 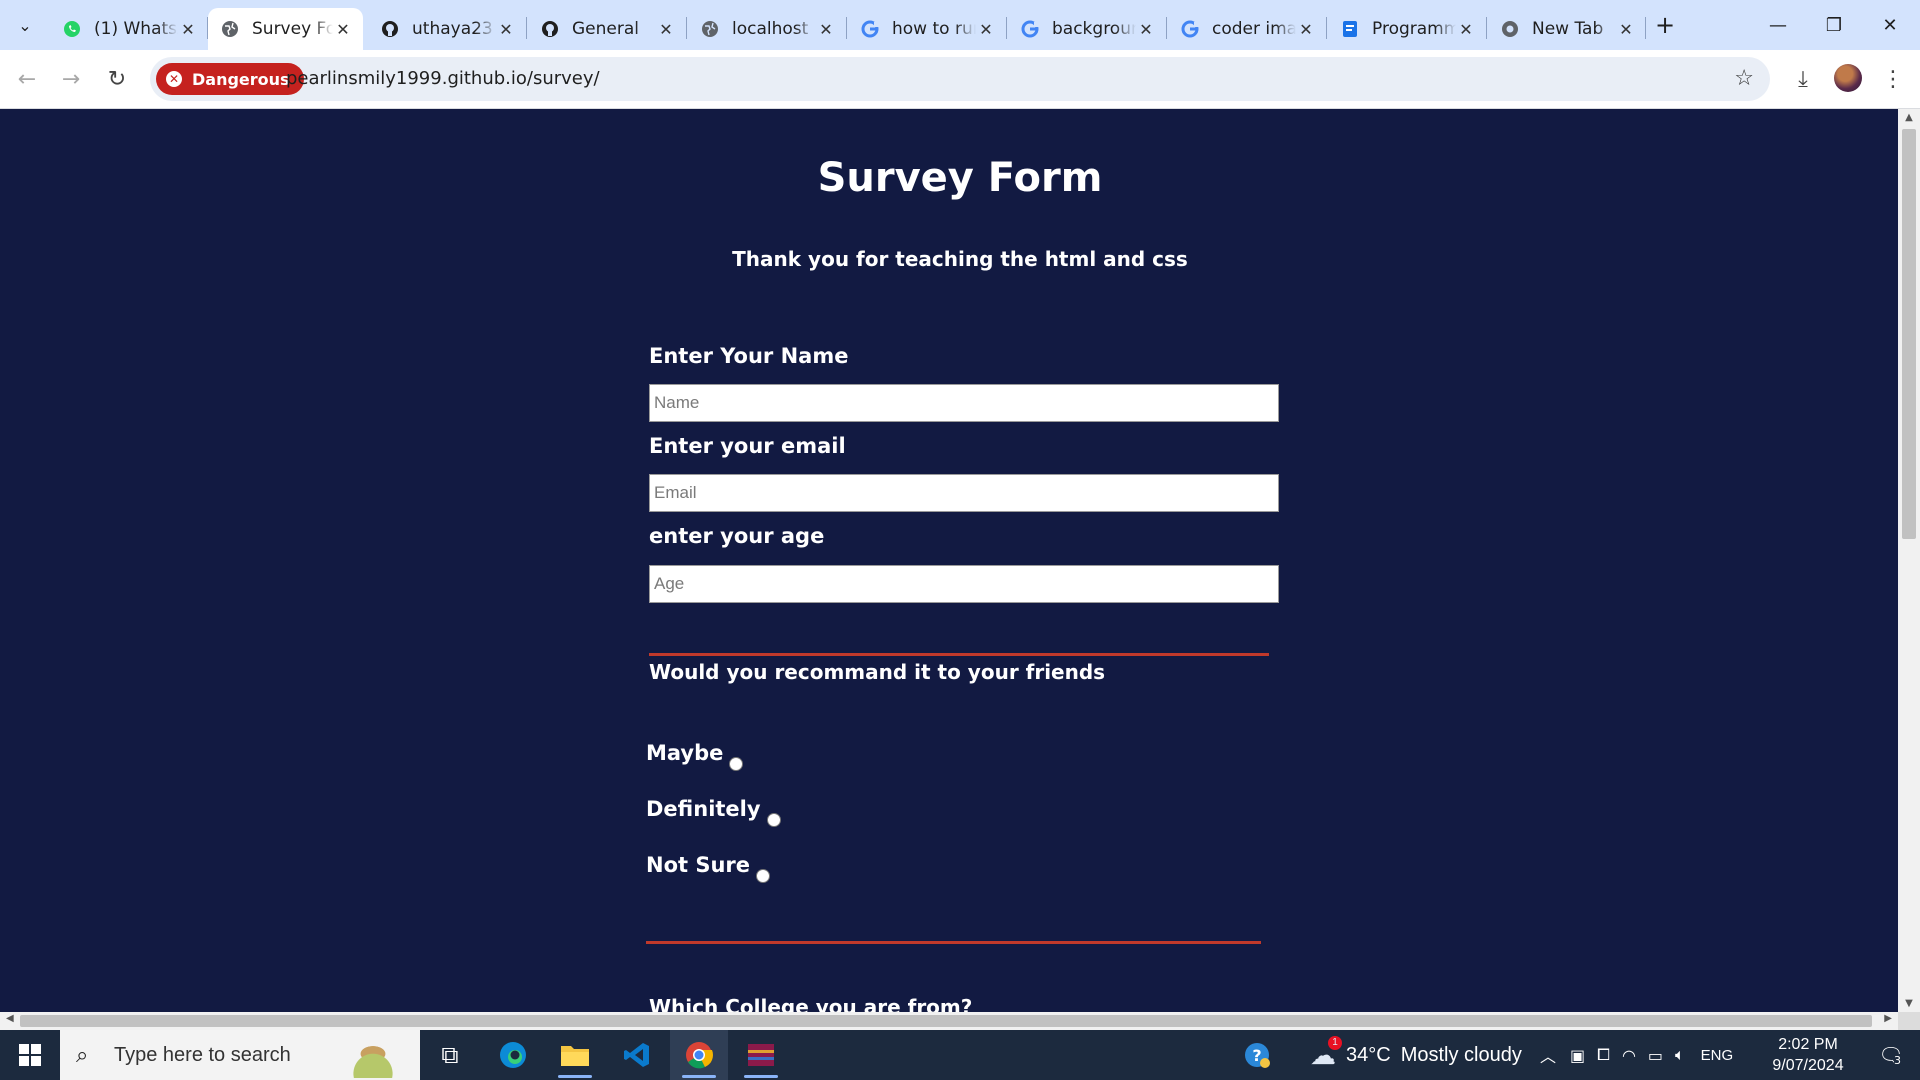 I want to click on notification-count: 3, so click(x=1897, y=1060).